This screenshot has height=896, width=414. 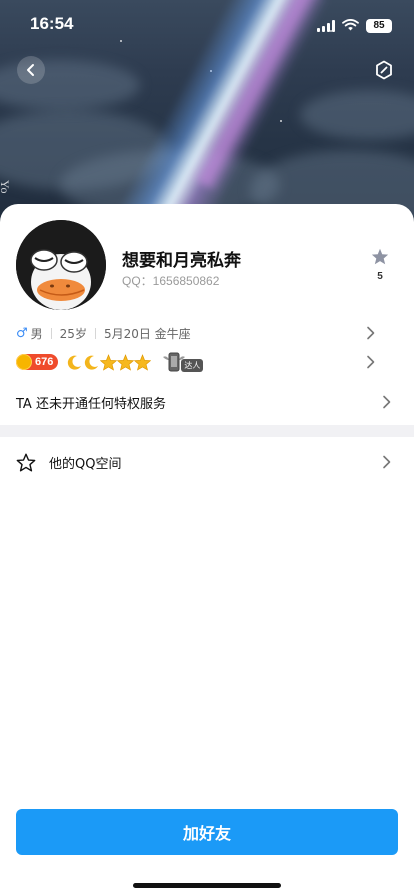 What do you see at coordinates (192, 365) in the screenshot?
I see `daren-label: 达人` at bounding box center [192, 365].